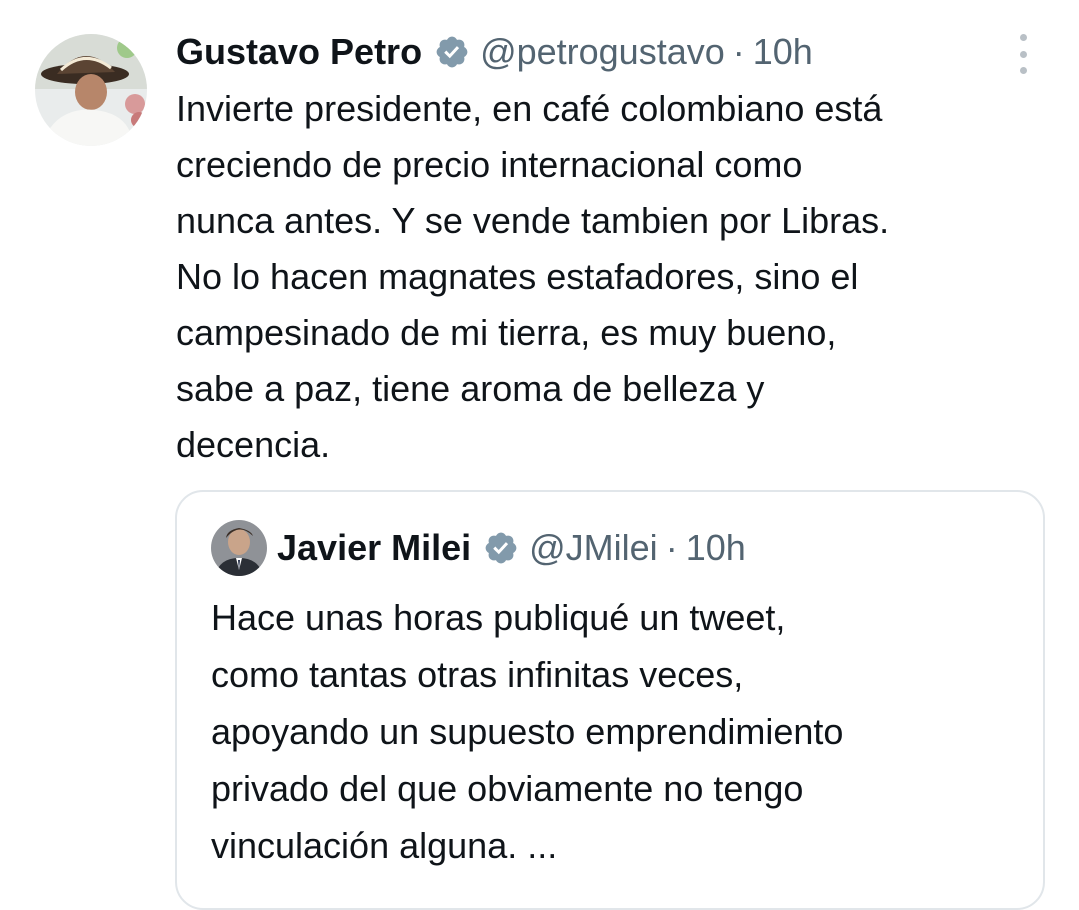 This screenshot has height=910, width=1079. Describe the element at coordinates (527, 731) in the screenshot. I see `quoted-text-line: apoyando un supuesto emprendimiento` at that location.